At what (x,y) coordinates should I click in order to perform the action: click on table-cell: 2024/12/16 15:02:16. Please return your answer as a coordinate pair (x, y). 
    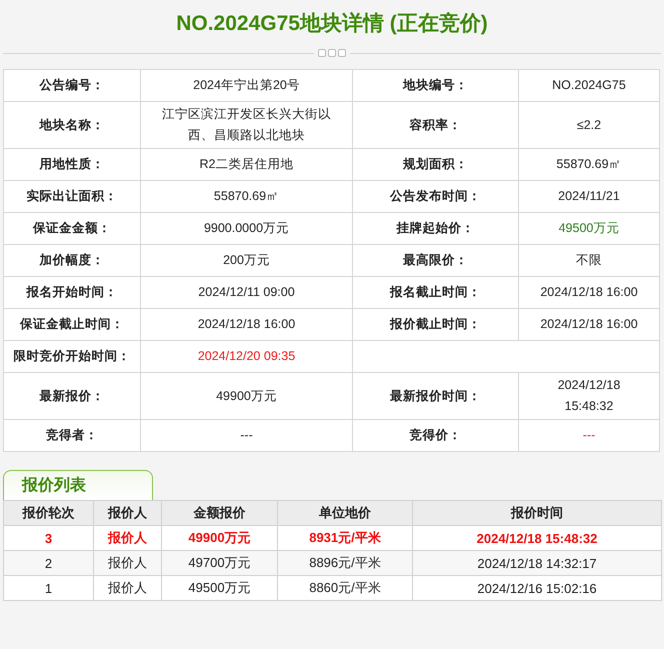
    Looking at the image, I should click on (537, 588).